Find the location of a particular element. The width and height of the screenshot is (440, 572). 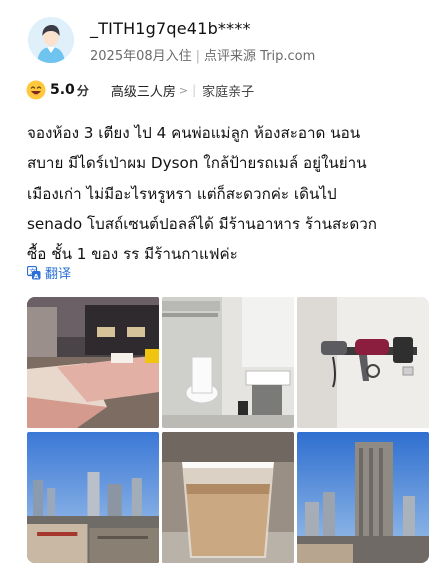

photo-city-view is located at coordinates (93, 497).